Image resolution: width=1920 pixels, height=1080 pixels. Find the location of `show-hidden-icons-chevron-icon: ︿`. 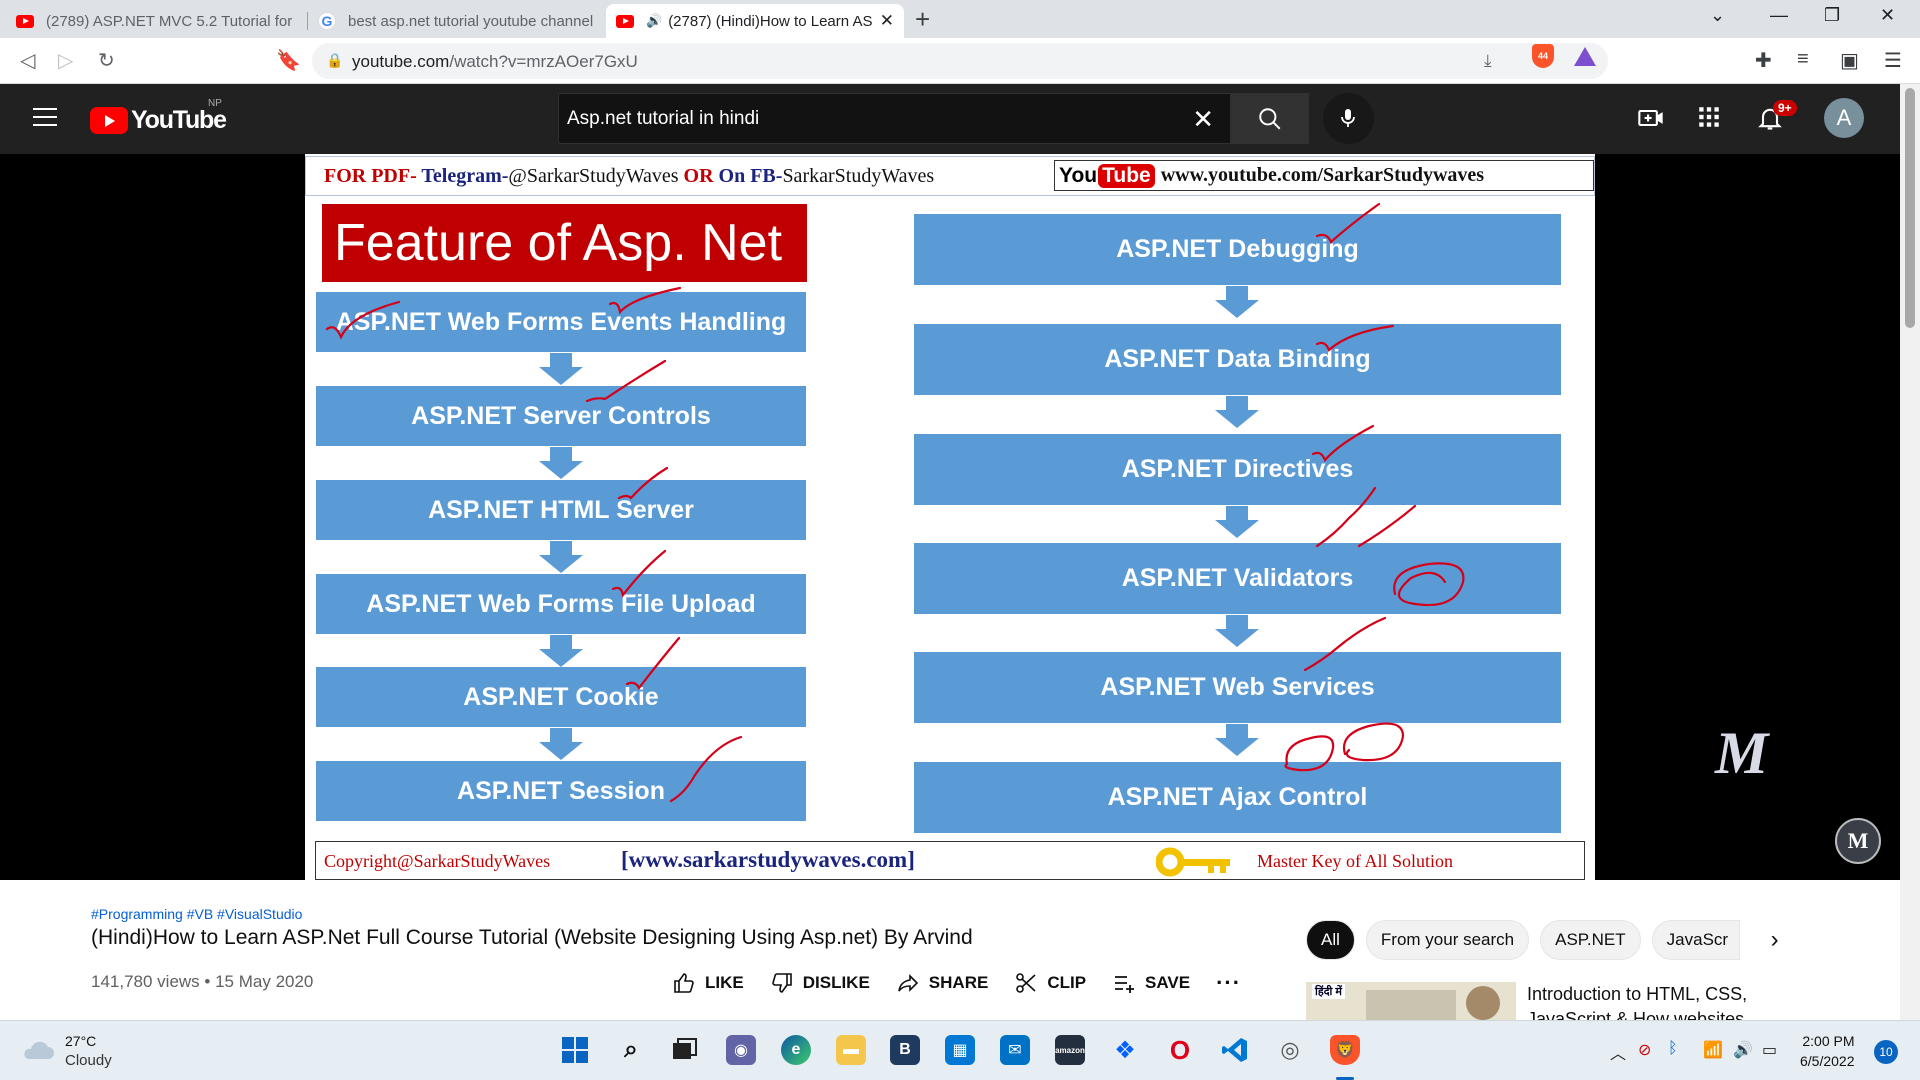

show-hidden-icons-chevron-icon: ︿ is located at coordinates (1618, 1052).